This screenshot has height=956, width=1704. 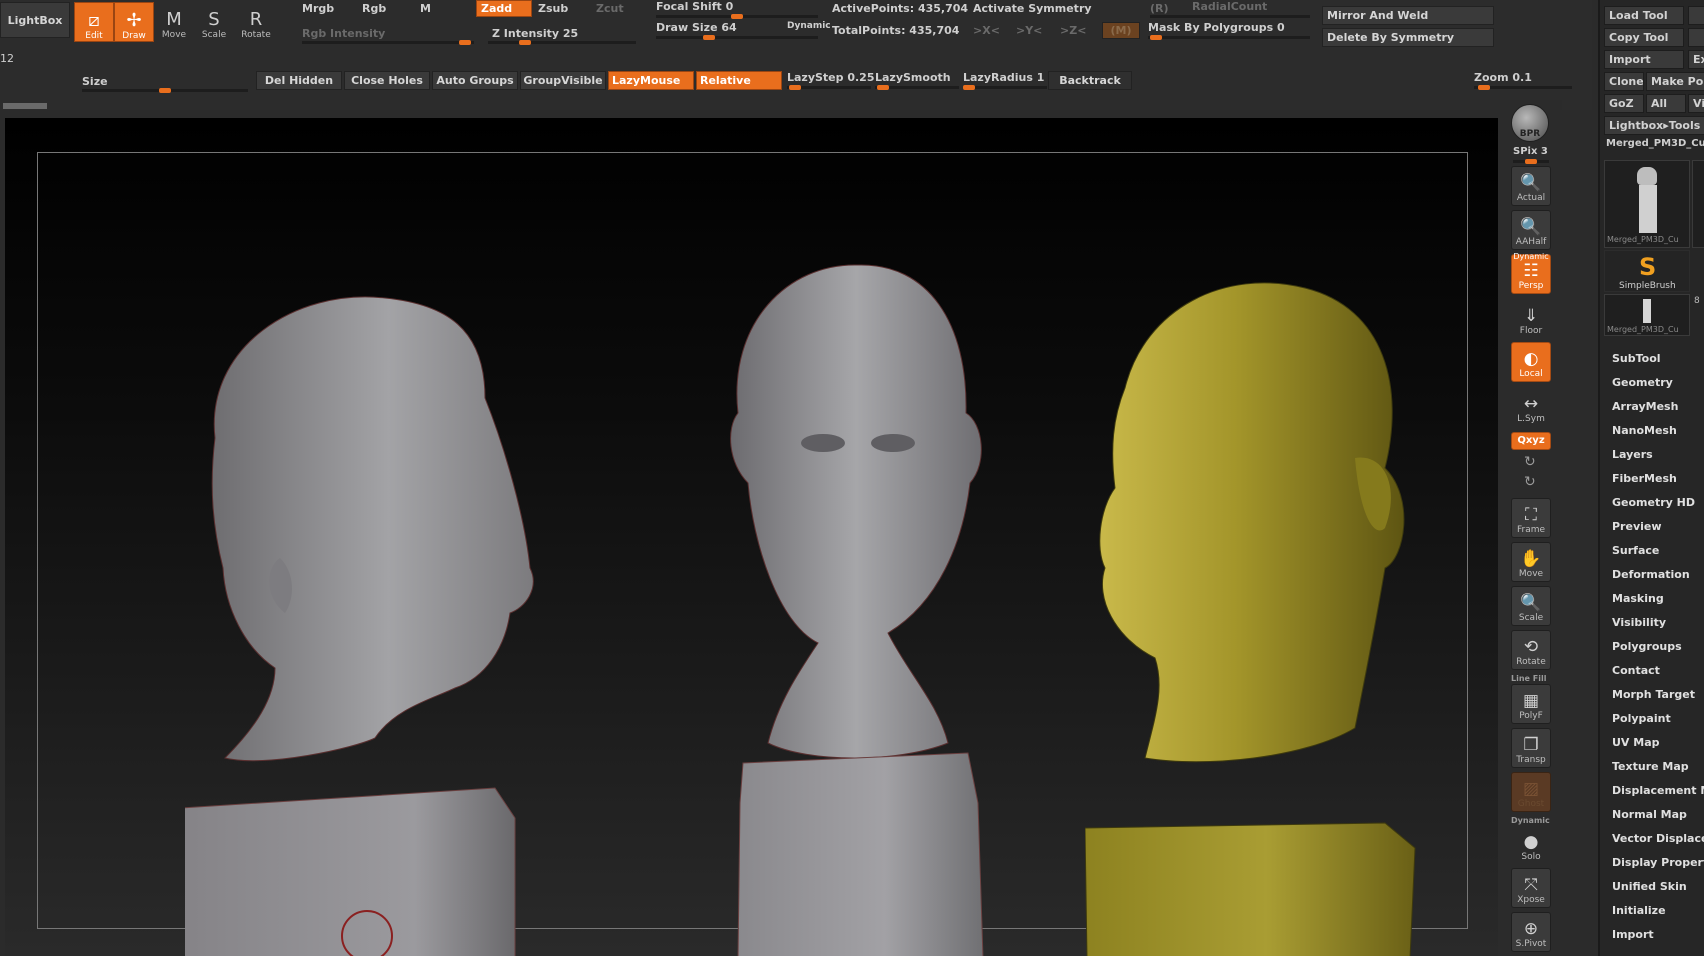 What do you see at coordinates (1531, 844) in the screenshot?
I see `solo-button: ● Solo` at bounding box center [1531, 844].